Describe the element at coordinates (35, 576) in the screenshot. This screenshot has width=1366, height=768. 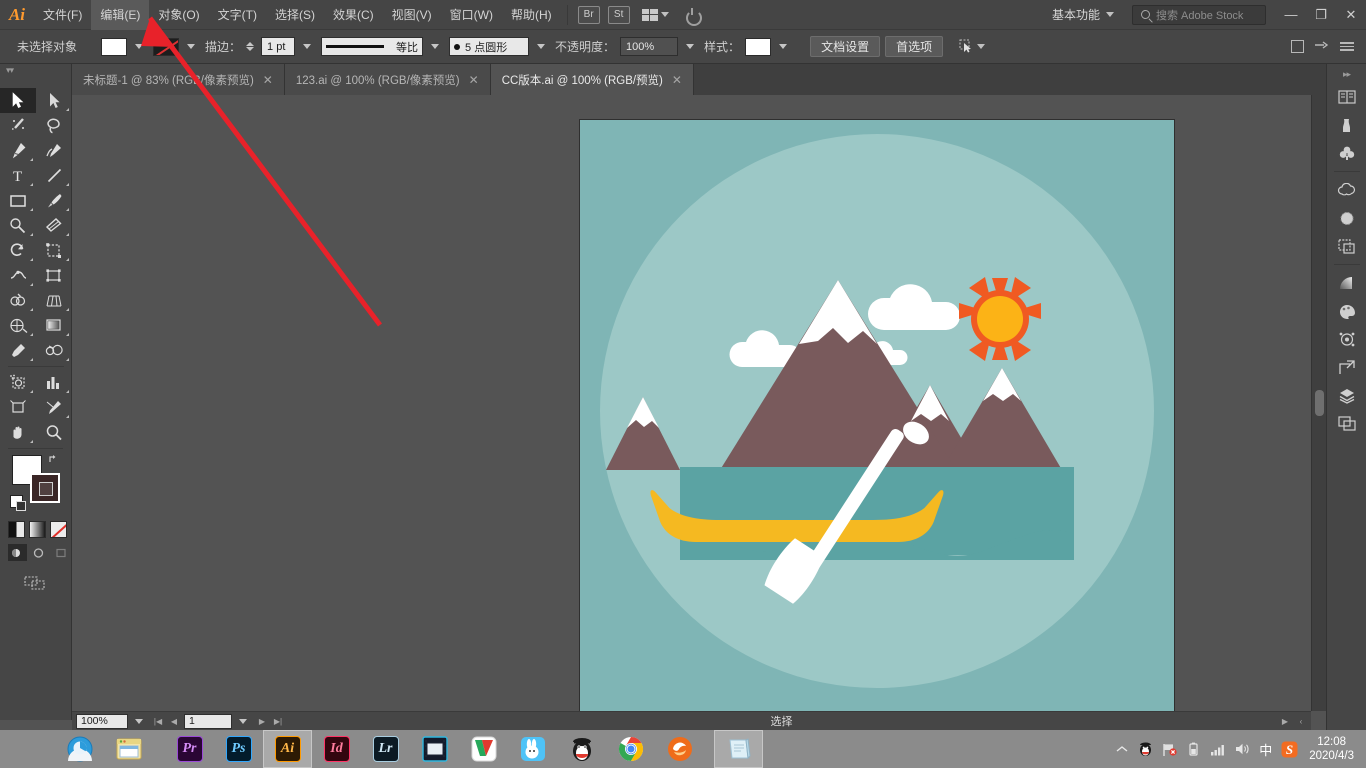
I see `edit-toolbar-button` at that location.